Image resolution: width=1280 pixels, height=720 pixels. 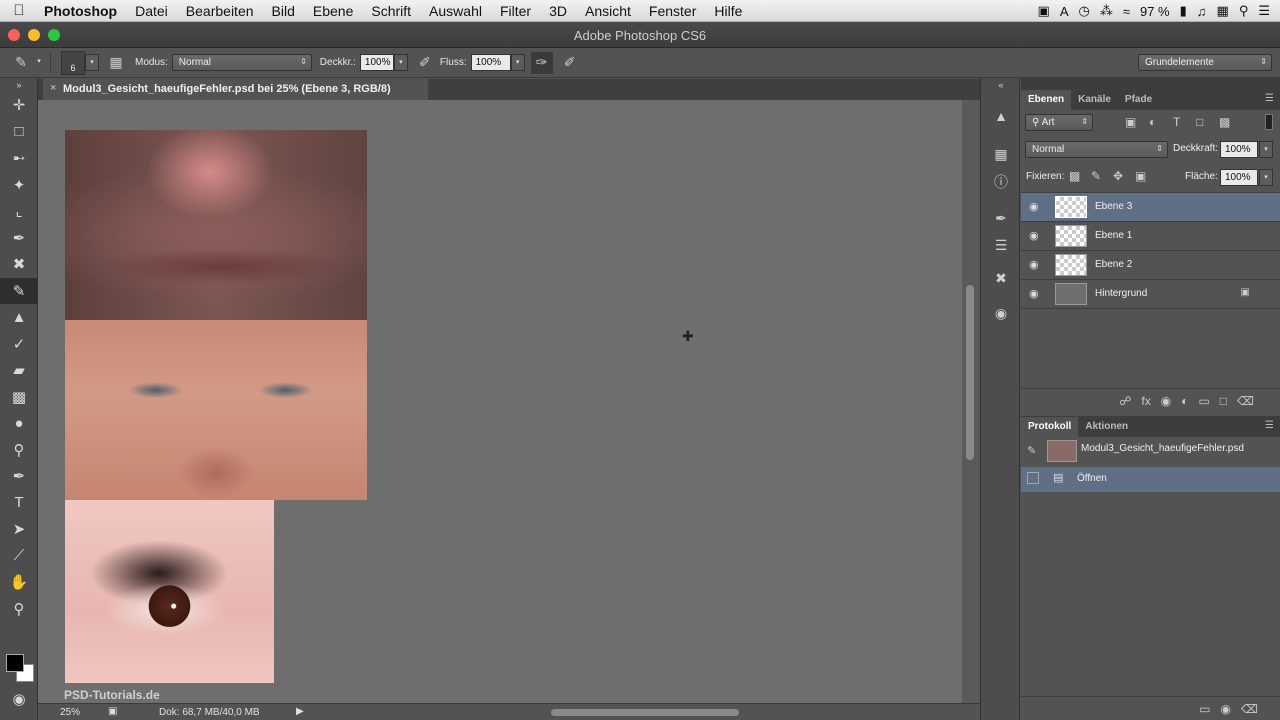 I want to click on foreground-color-swatch, so click(x=15, y=663).